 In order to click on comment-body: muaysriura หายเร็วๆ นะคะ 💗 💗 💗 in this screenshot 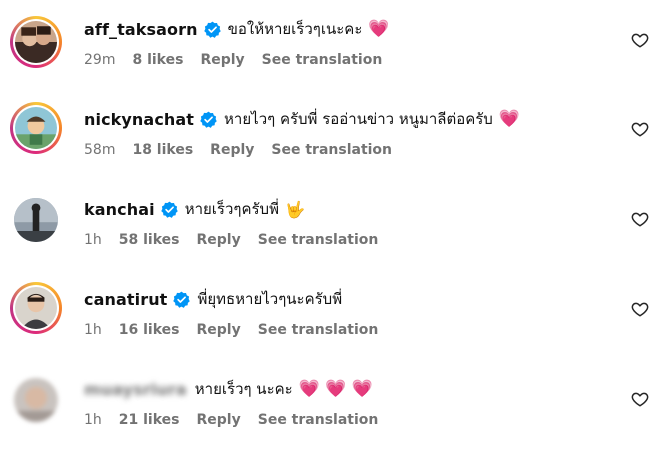, I will do `click(228, 389)`.